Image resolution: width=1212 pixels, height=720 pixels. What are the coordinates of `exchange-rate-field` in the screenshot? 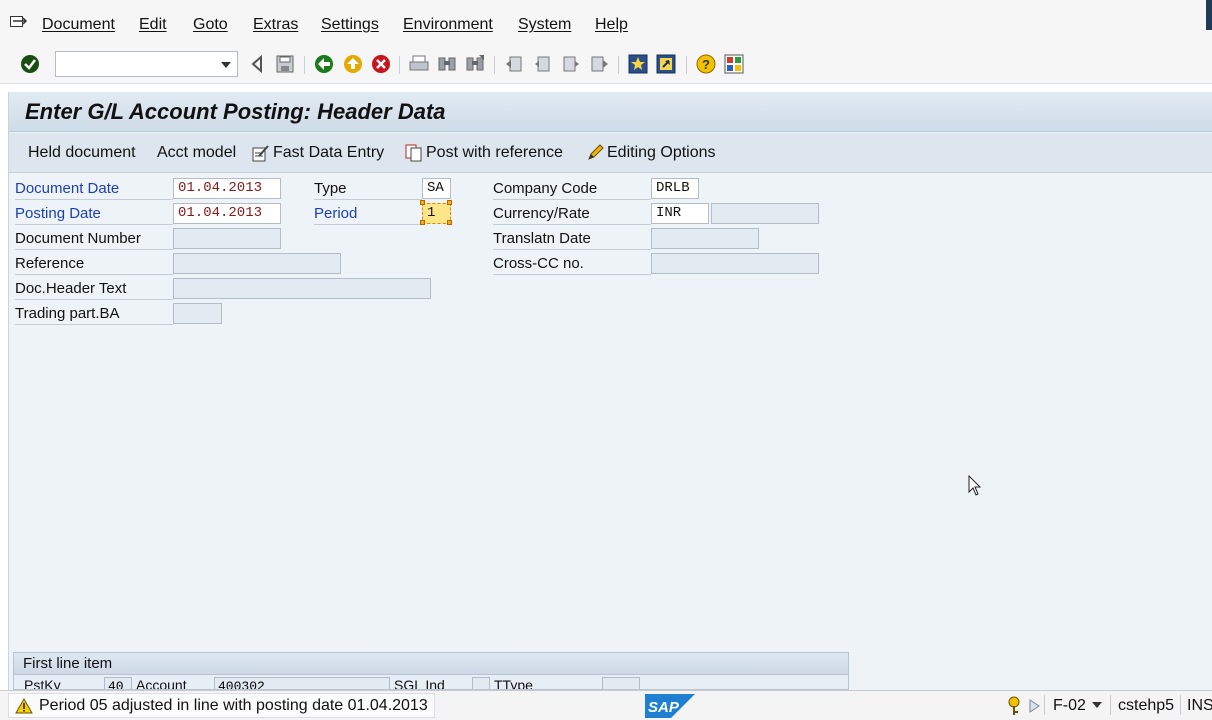 It's located at (765, 213).